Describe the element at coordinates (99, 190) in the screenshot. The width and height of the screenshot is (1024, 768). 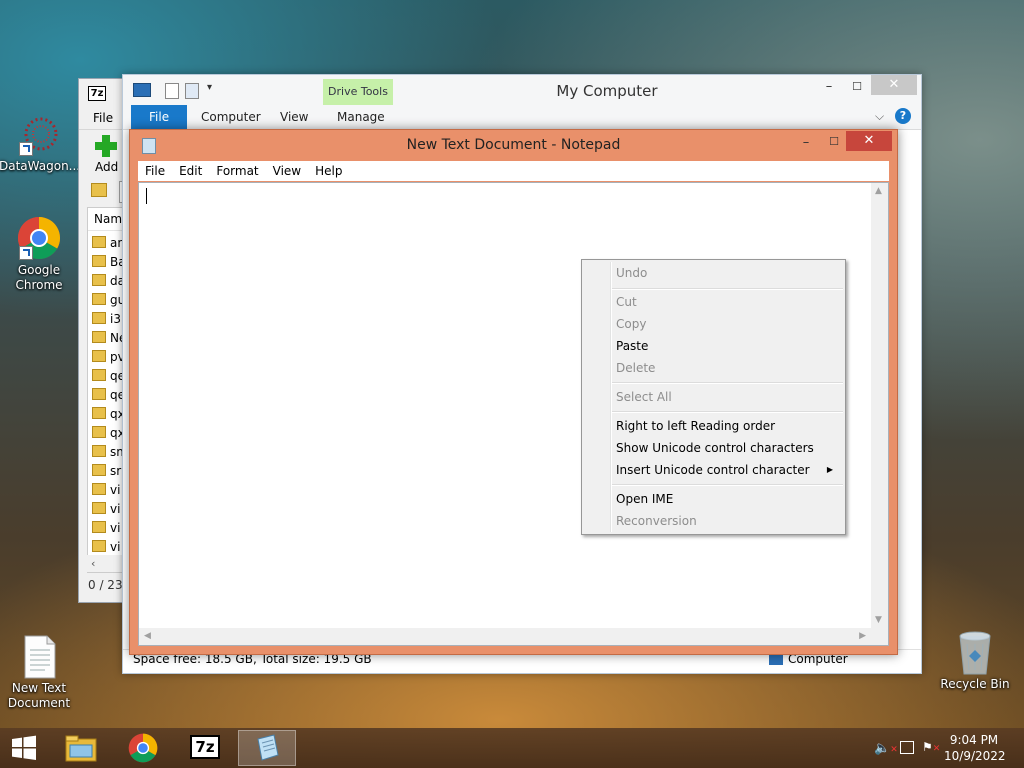
I see `folder-up-icon` at that location.